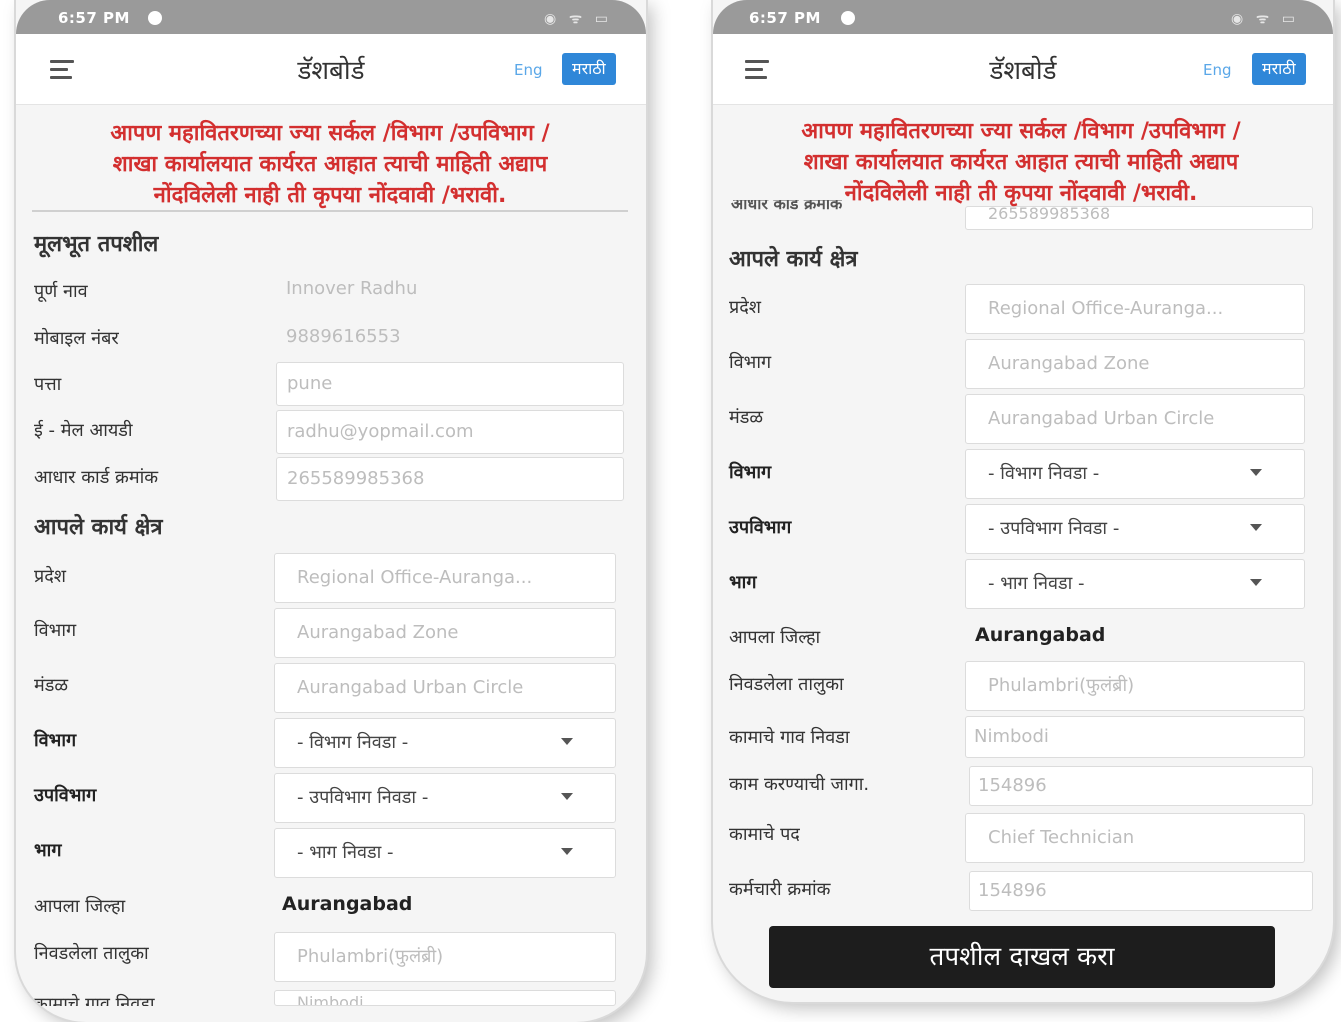 The height and width of the screenshot is (1022, 1341). I want to click on village-field: Nimbodi, so click(1135, 737).